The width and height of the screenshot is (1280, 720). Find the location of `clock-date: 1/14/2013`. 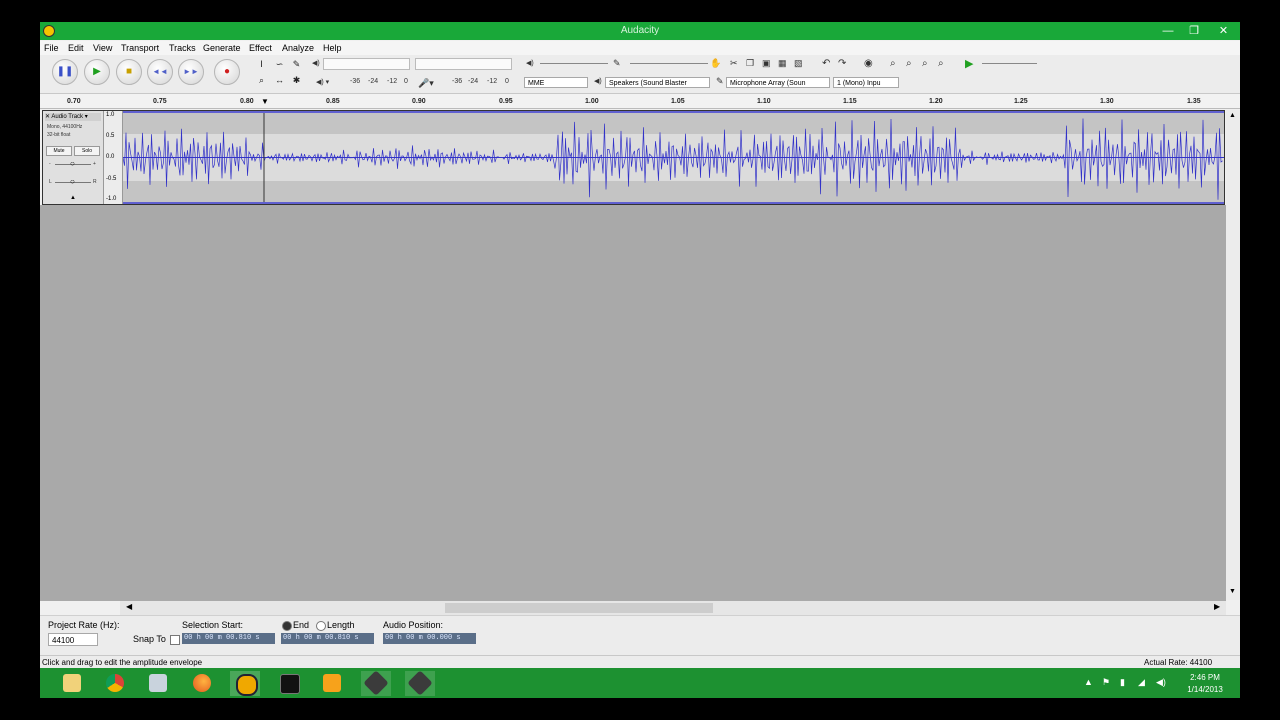

clock-date: 1/14/2013 is located at coordinates (1205, 689).